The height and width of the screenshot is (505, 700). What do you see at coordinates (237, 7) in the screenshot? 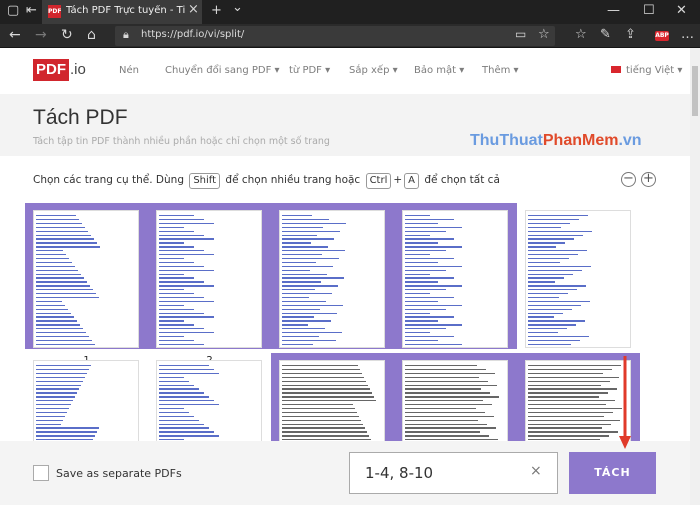
I see `tab-dropdown-icon: ⌄` at bounding box center [237, 7].